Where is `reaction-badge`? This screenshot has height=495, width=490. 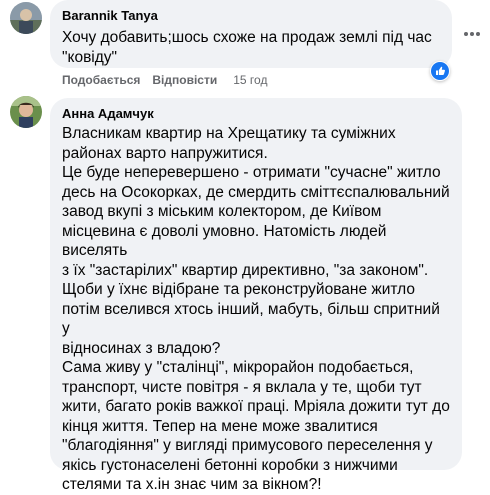
reaction-badge is located at coordinates (440, 71).